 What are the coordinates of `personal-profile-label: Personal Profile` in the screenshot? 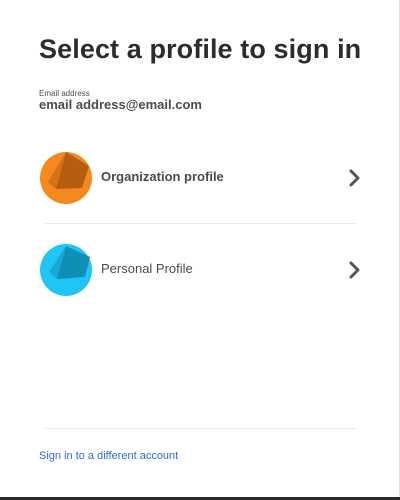 It's located at (147, 268).